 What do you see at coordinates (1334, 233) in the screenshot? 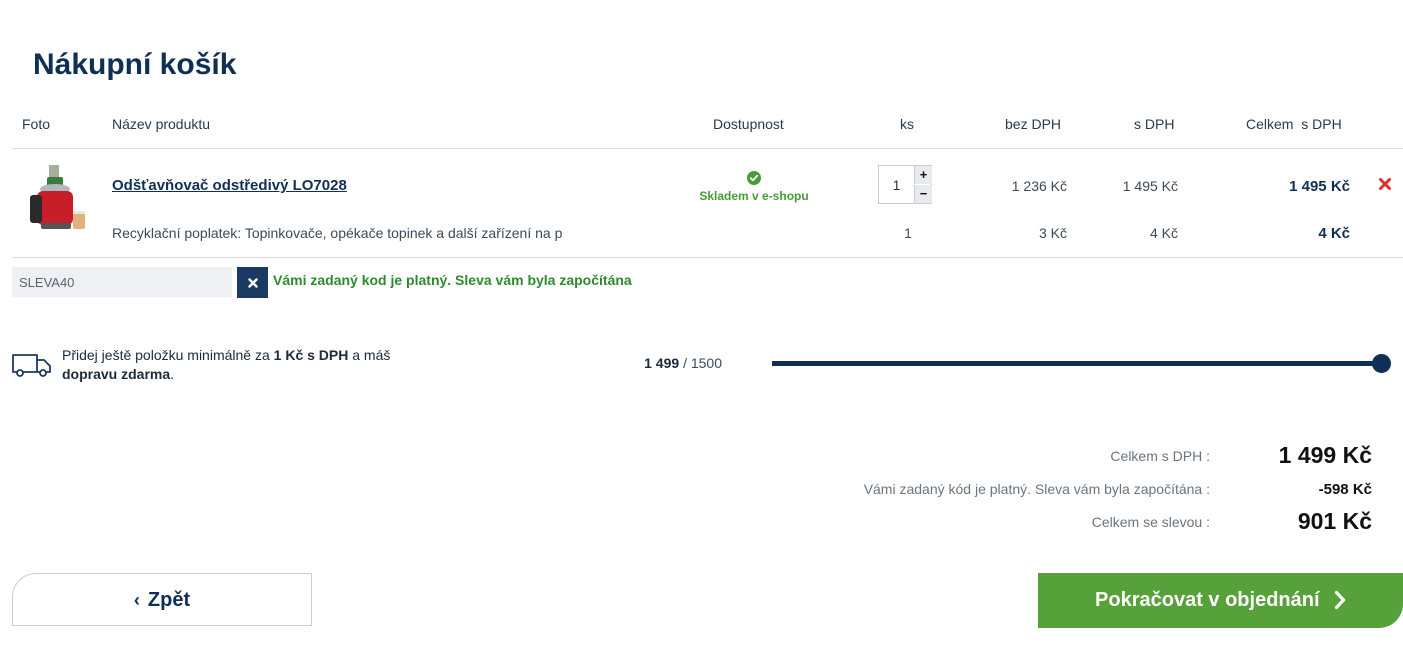
I see `fee-total: 4 Kč` at bounding box center [1334, 233].